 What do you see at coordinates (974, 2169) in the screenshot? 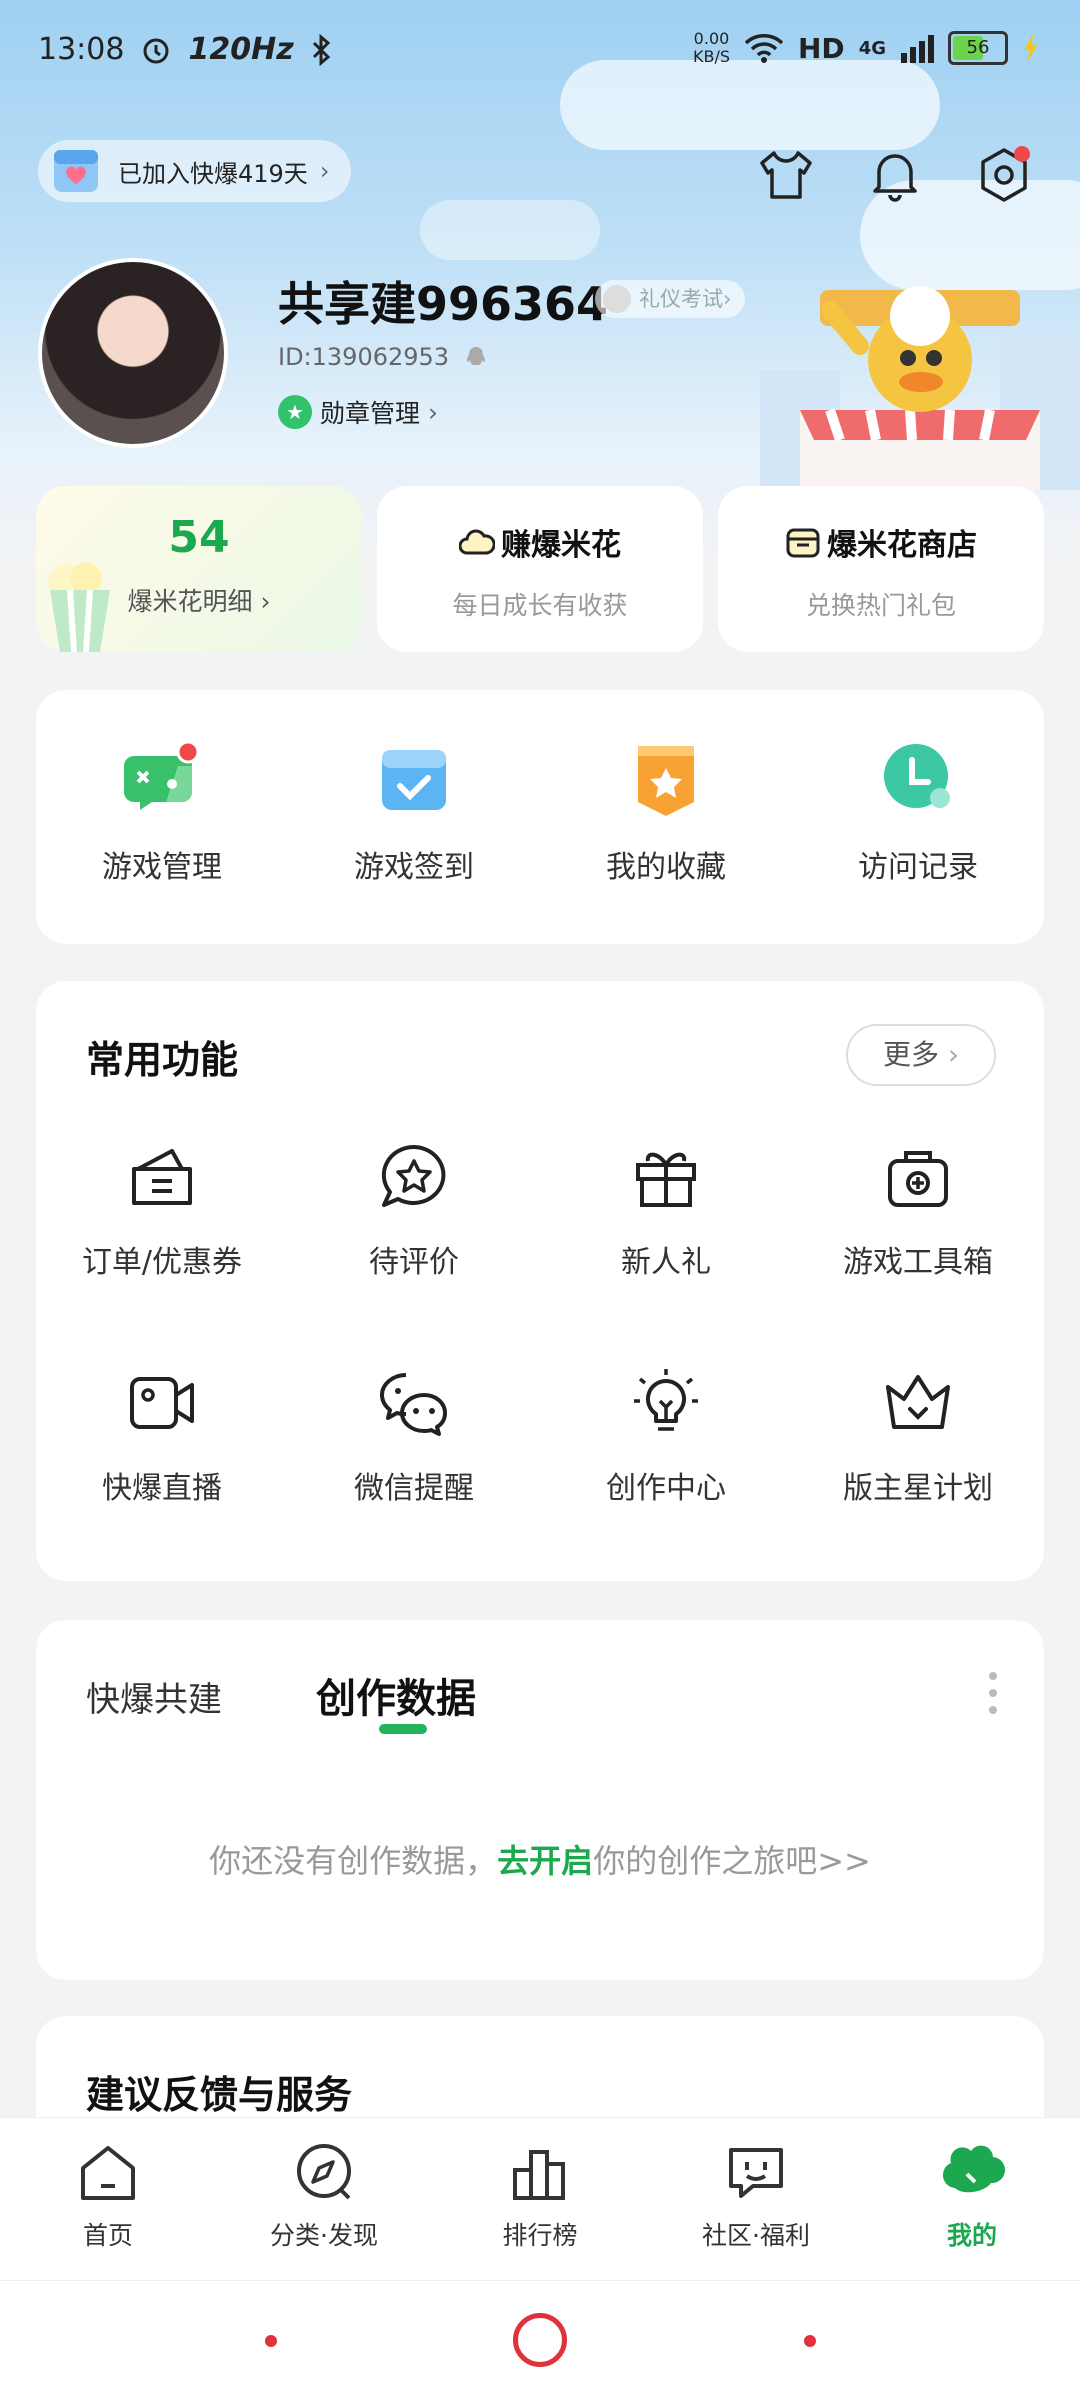
I see `mine-icon` at bounding box center [974, 2169].